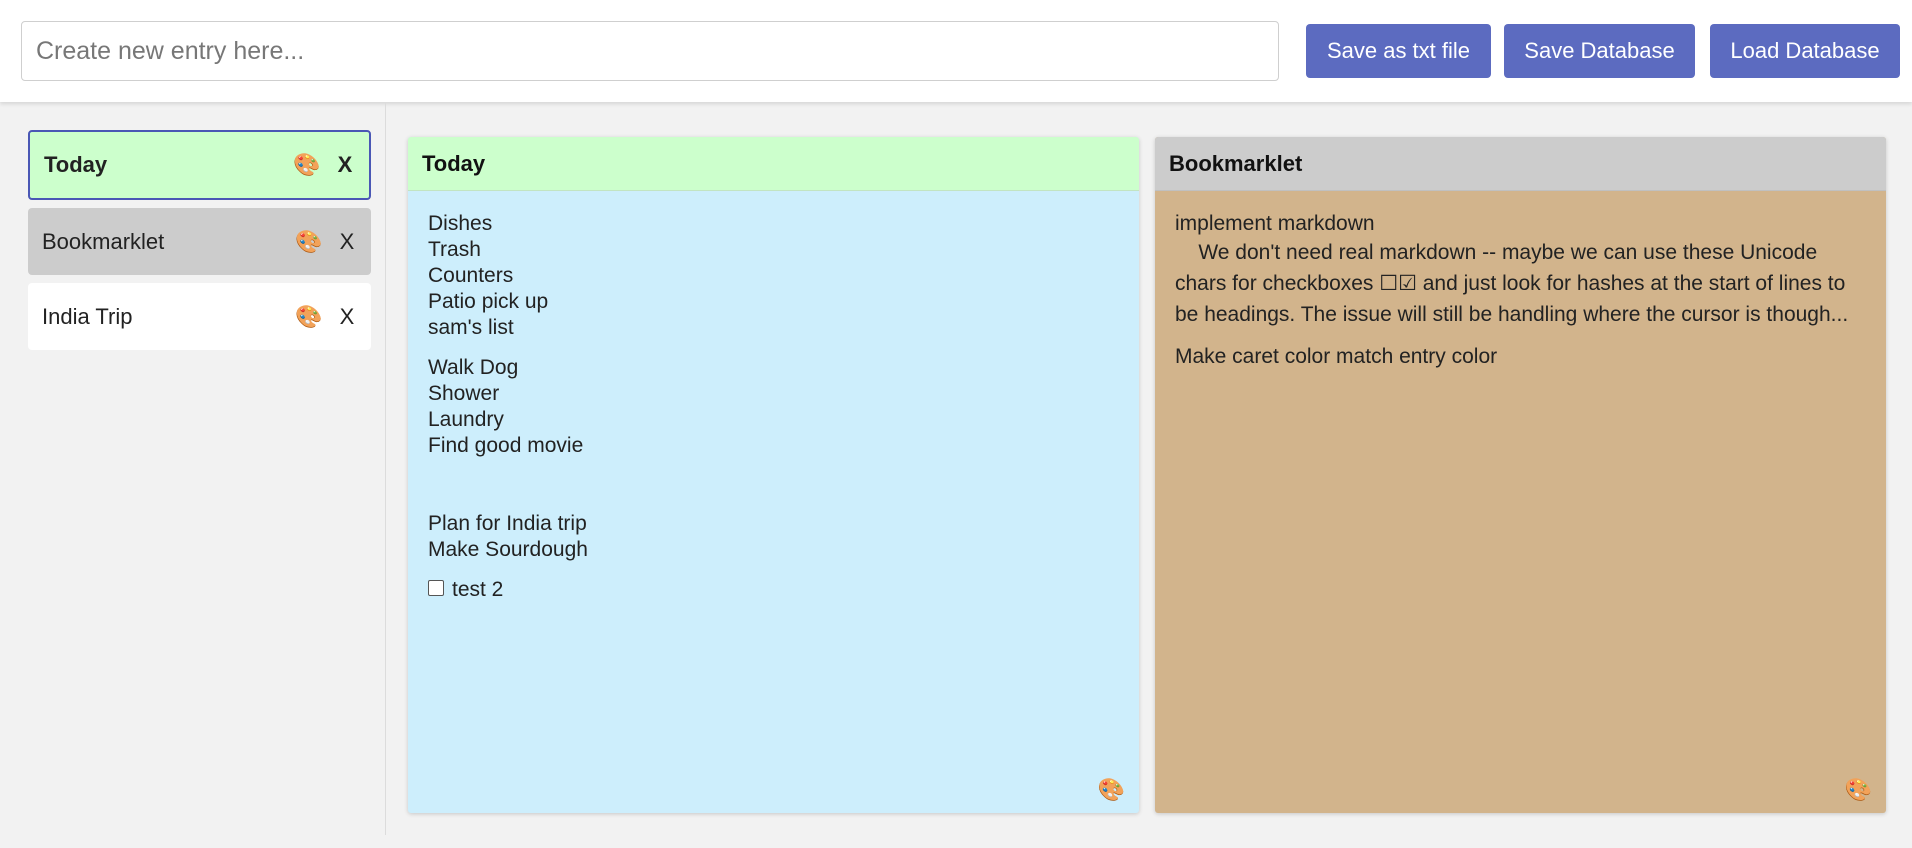 The width and height of the screenshot is (1912, 848). What do you see at coordinates (464, 393) in the screenshot?
I see `note-line: Shower` at bounding box center [464, 393].